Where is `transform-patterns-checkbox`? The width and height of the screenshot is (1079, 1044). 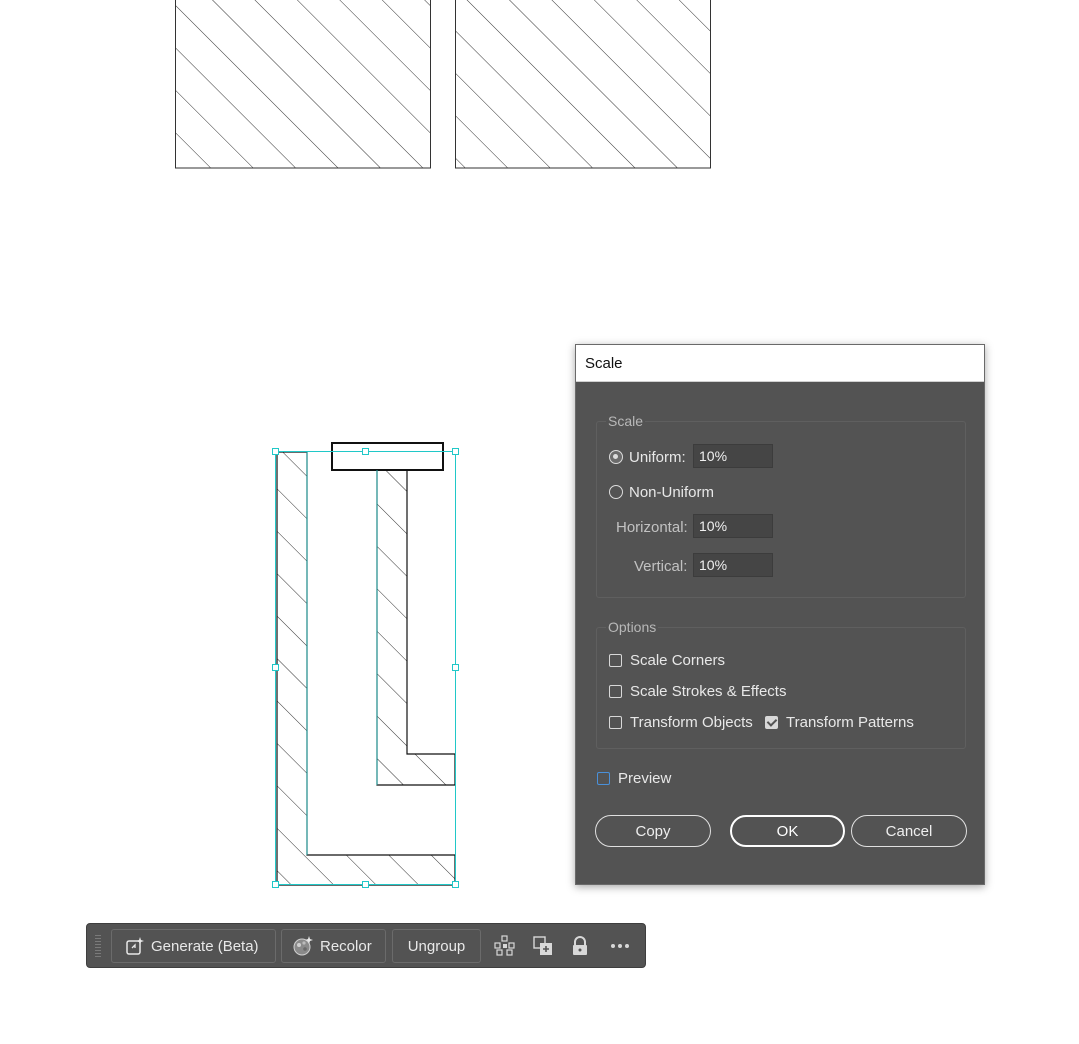 transform-patterns-checkbox is located at coordinates (771, 722).